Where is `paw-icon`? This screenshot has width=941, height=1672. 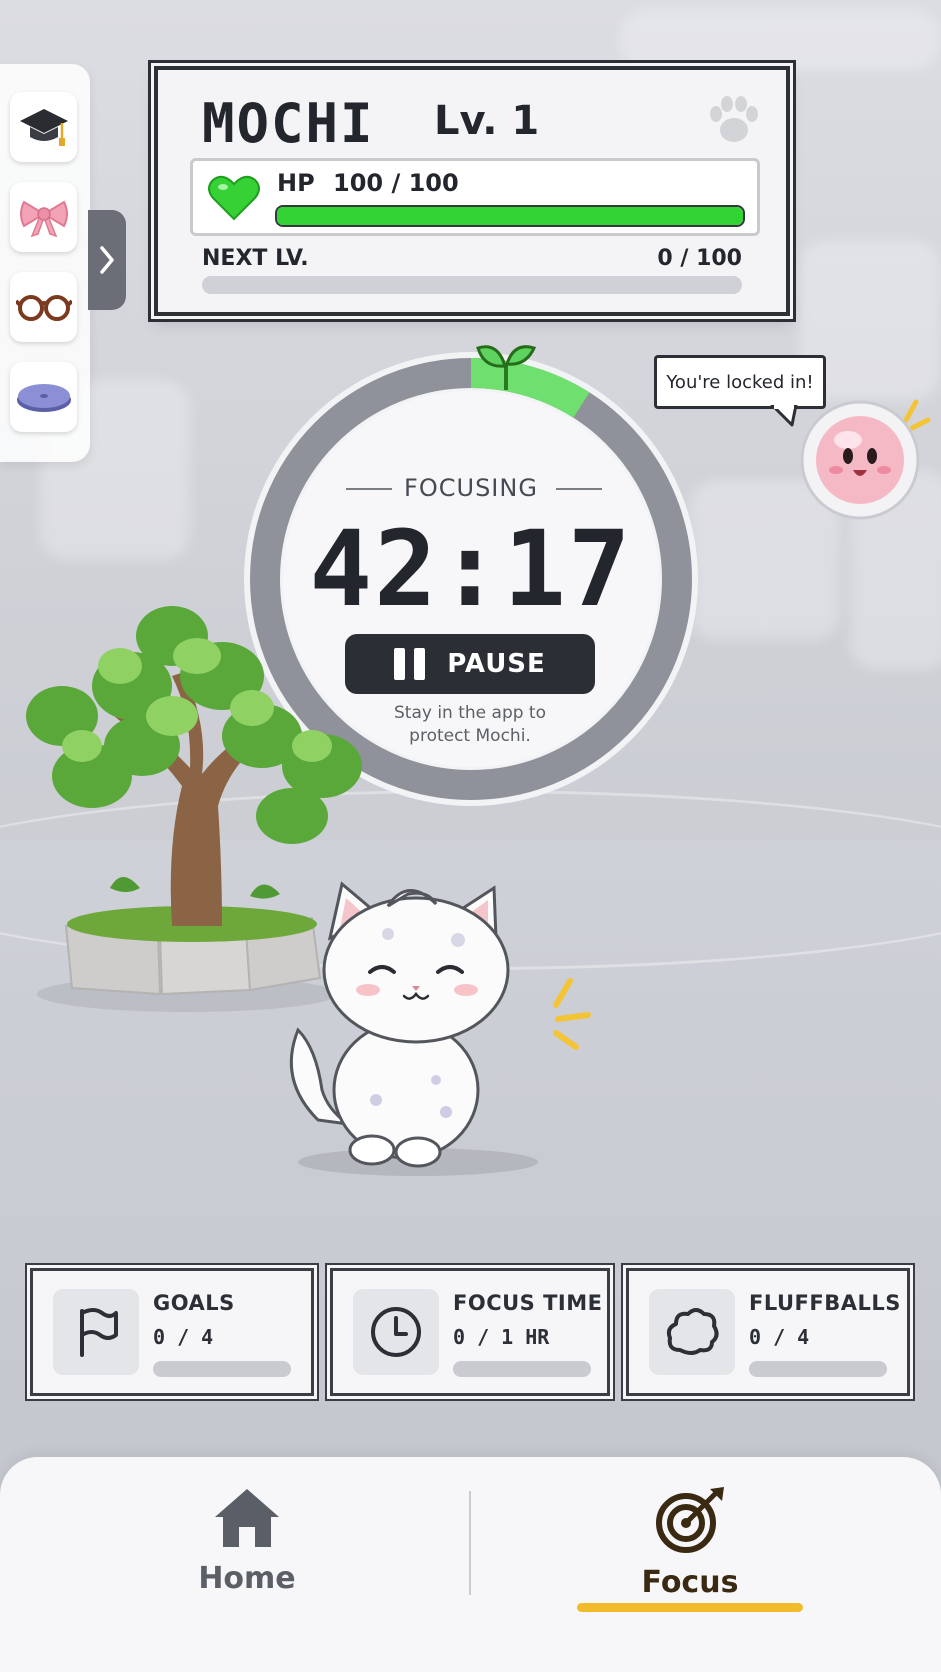 paw-icon is located at coordinates (734, 119).